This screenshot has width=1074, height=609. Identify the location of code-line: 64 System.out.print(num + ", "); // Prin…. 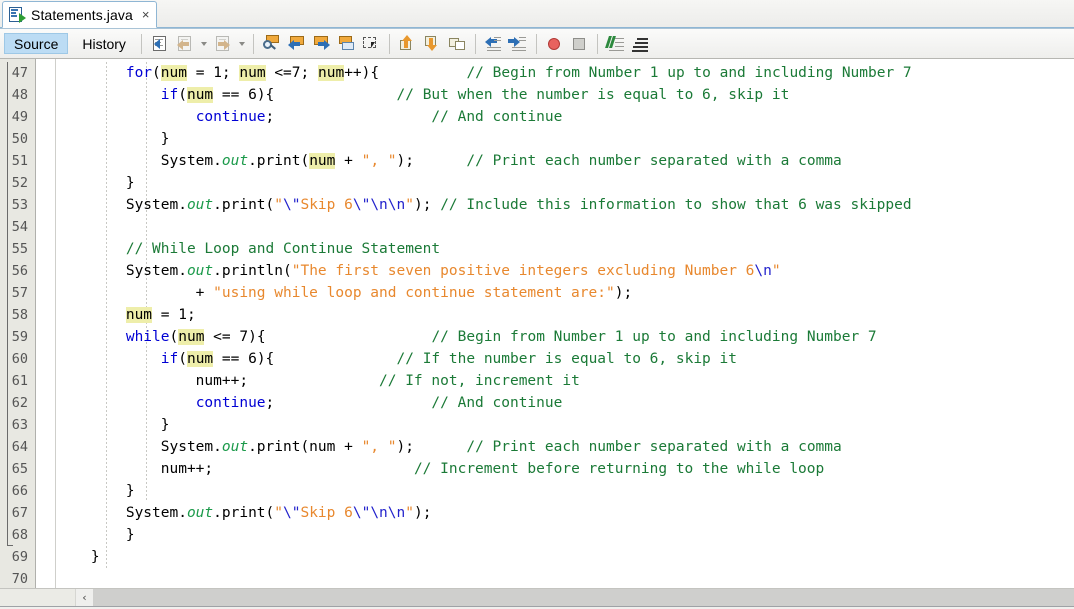
(537, 447).